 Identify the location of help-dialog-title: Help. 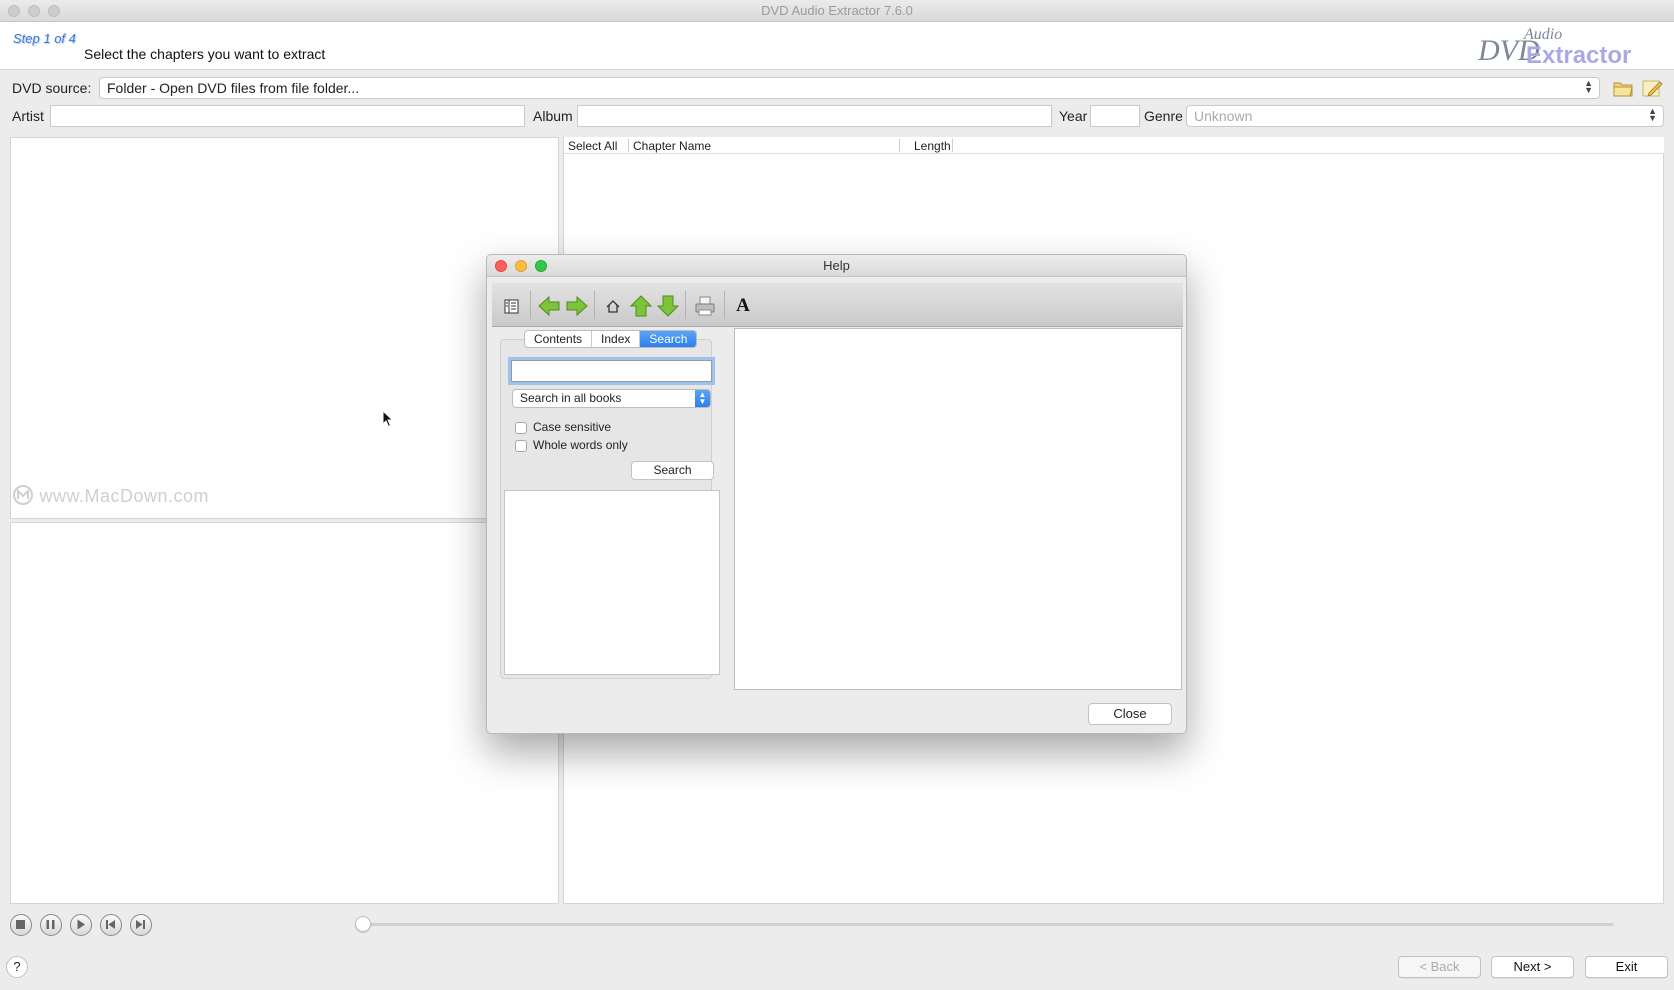
(836, 265).